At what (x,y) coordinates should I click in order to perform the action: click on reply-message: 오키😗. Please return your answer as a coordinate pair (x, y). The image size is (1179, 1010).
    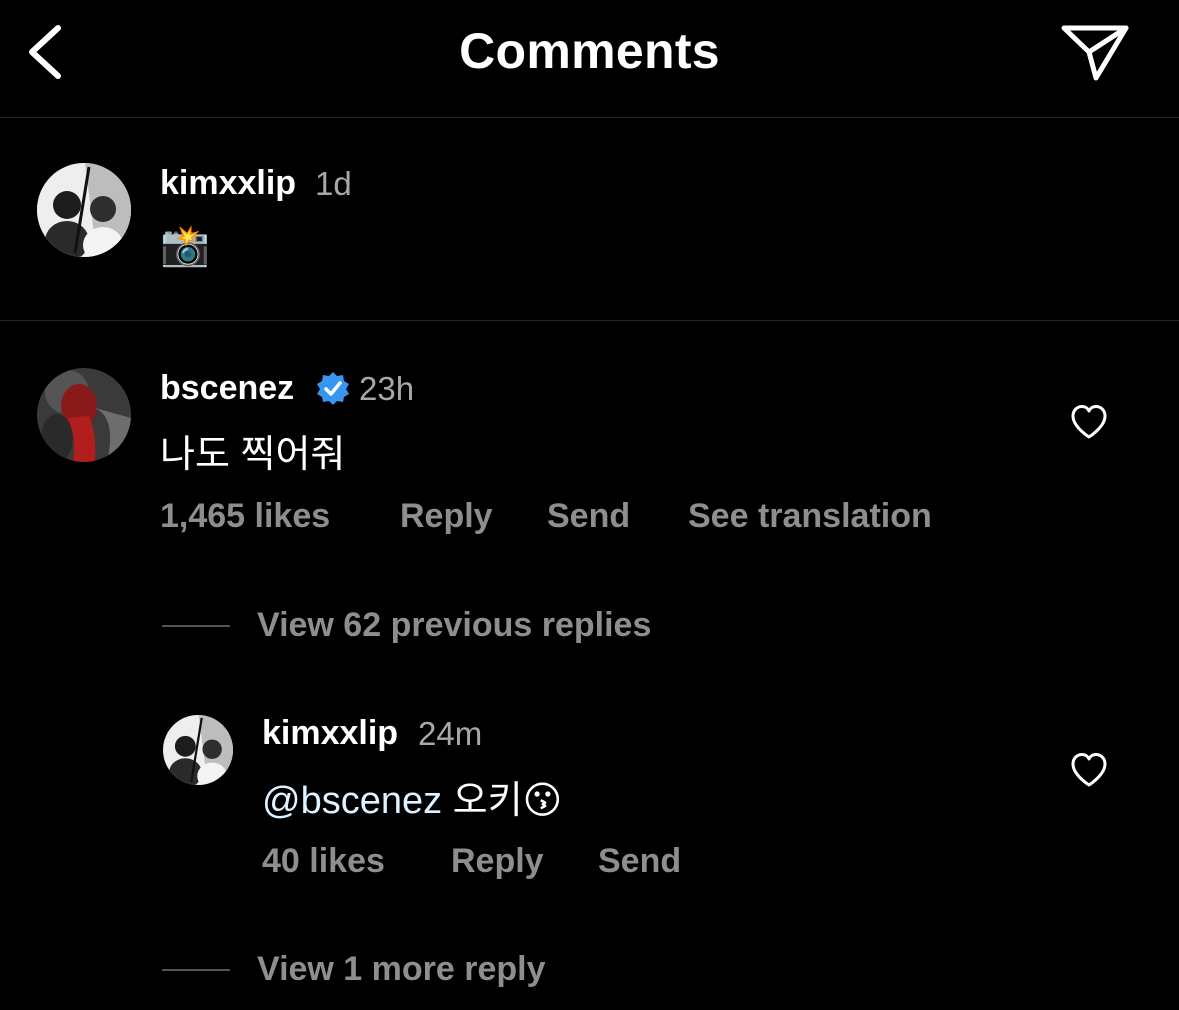
    Looking at the image, I should click on (502, 801).